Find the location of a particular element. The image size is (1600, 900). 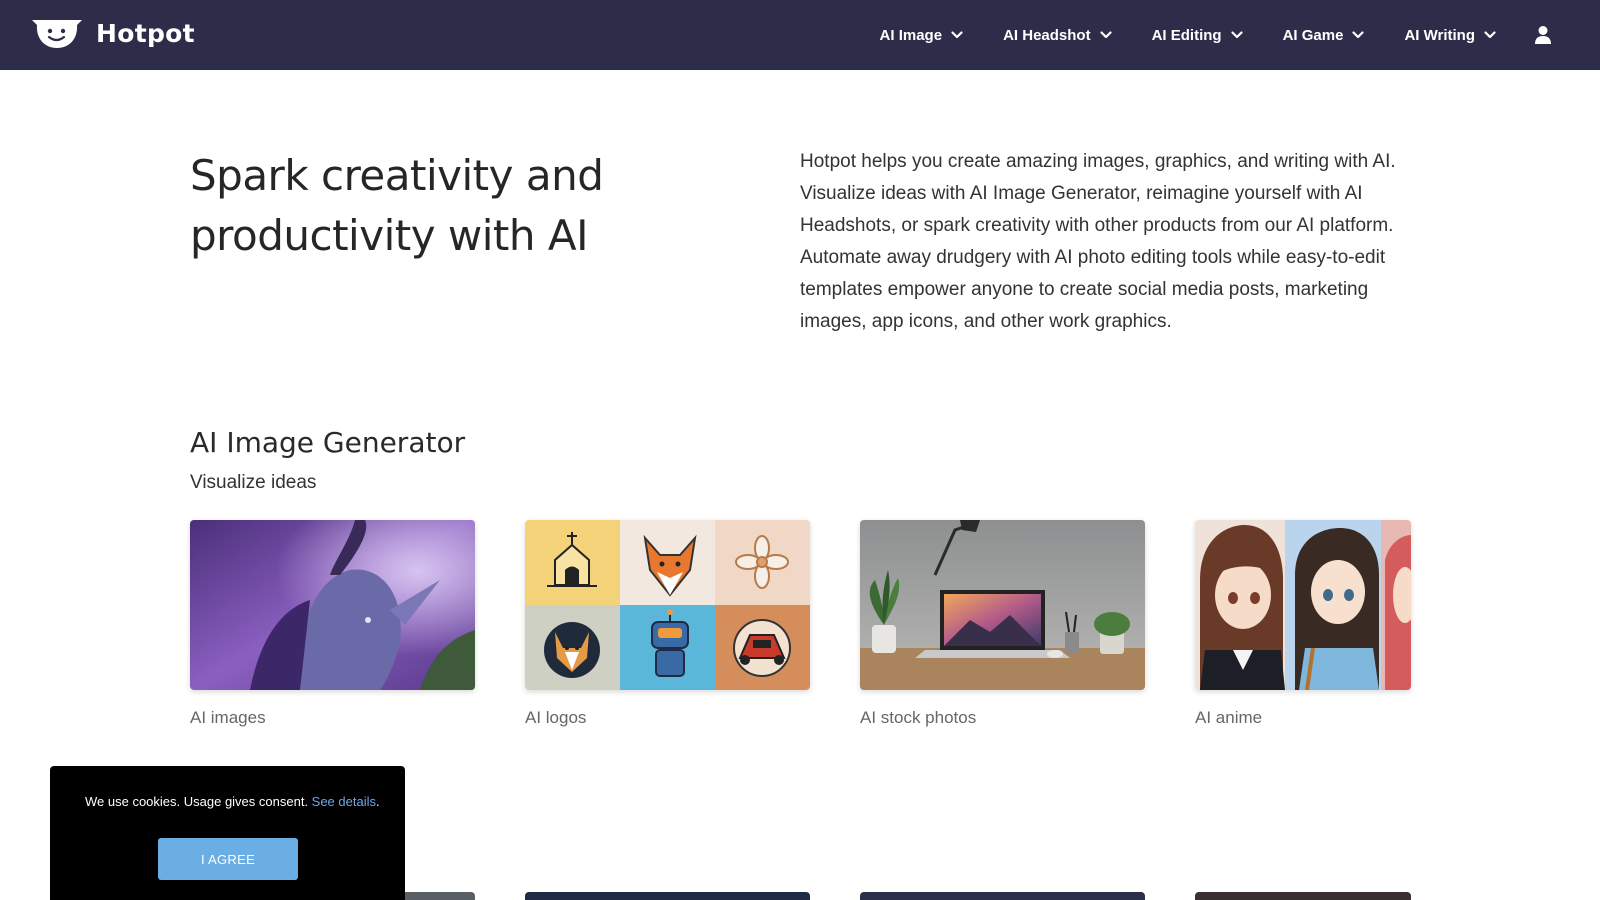

desk-laptop-image is located at coordinates (1002, 605).